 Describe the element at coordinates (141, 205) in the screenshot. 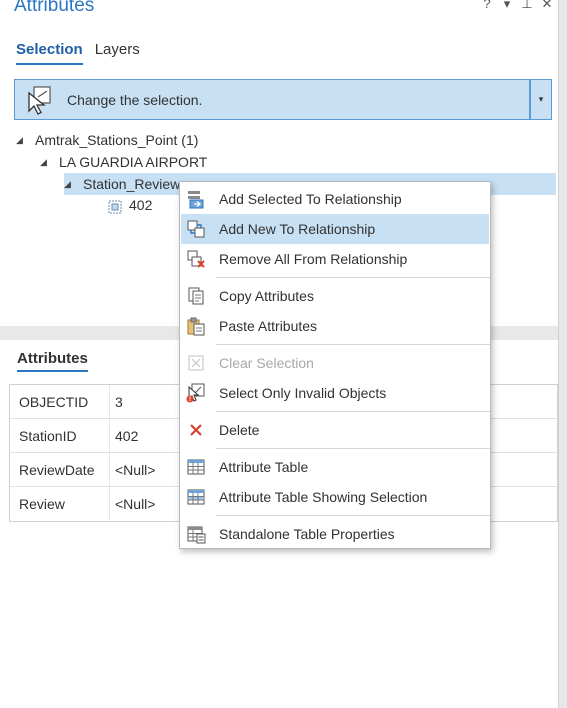

I see `tree-item-record-label: 402` at that location.